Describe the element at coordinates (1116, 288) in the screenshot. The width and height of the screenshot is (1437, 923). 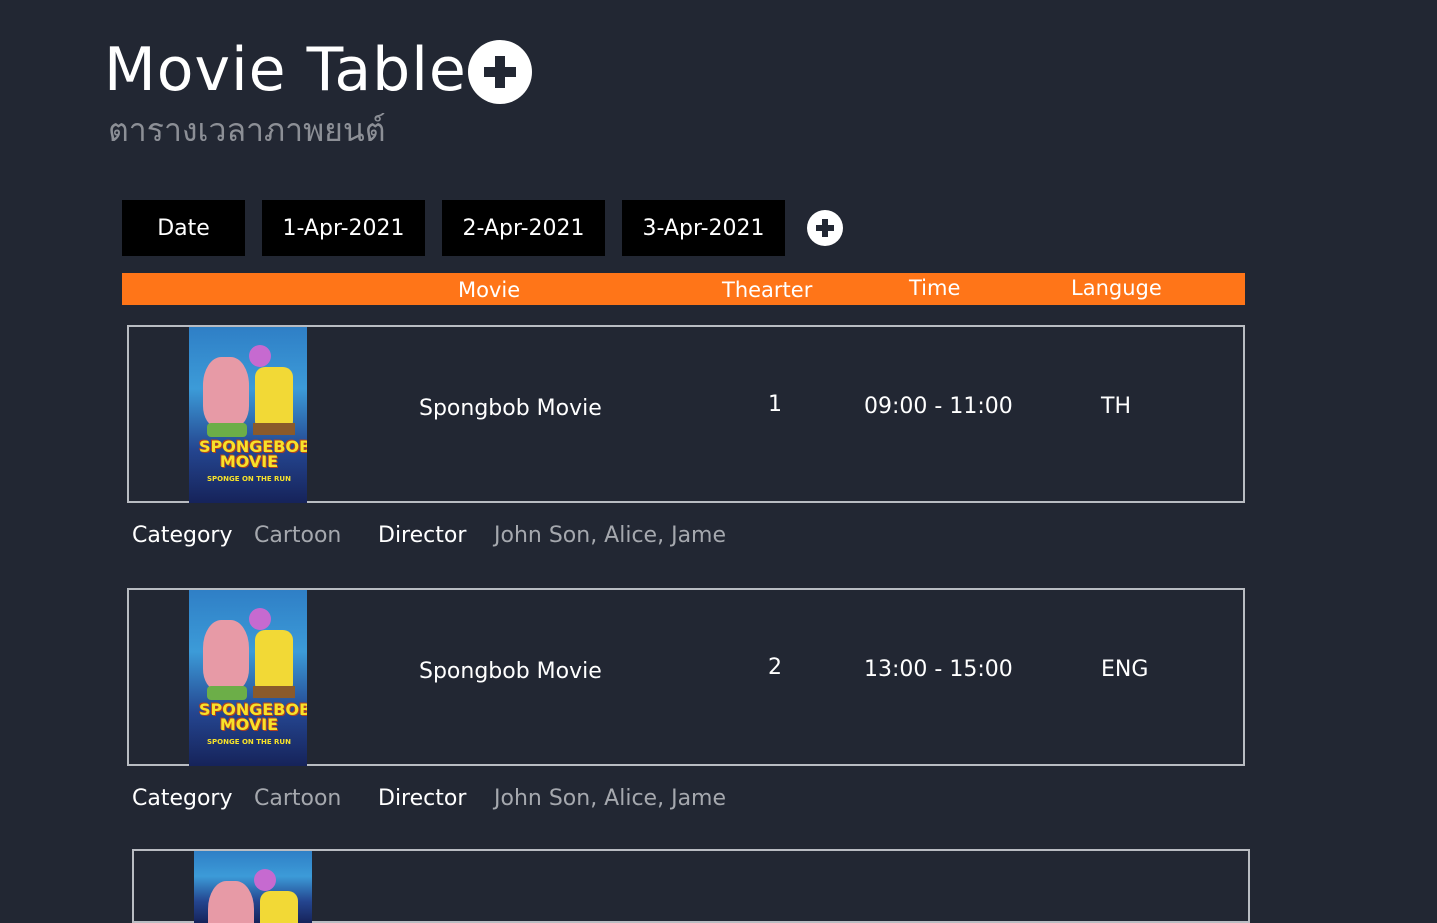
I see `header-language: Languge` at that location.